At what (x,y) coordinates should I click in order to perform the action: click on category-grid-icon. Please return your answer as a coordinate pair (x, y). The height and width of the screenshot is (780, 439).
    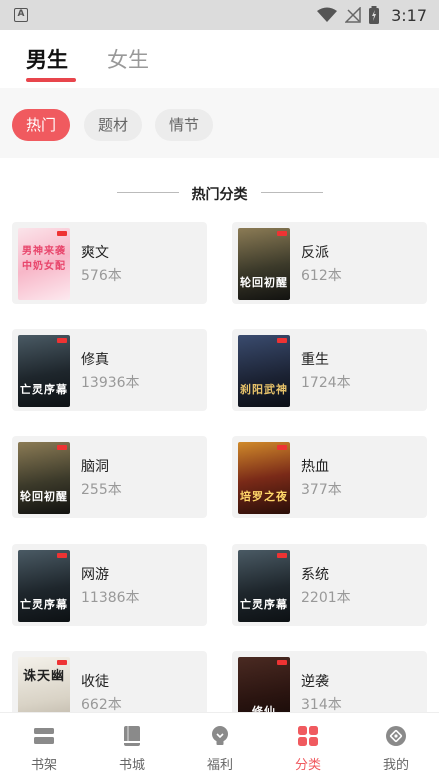
    Looking at the image, I should click on (308, 736).